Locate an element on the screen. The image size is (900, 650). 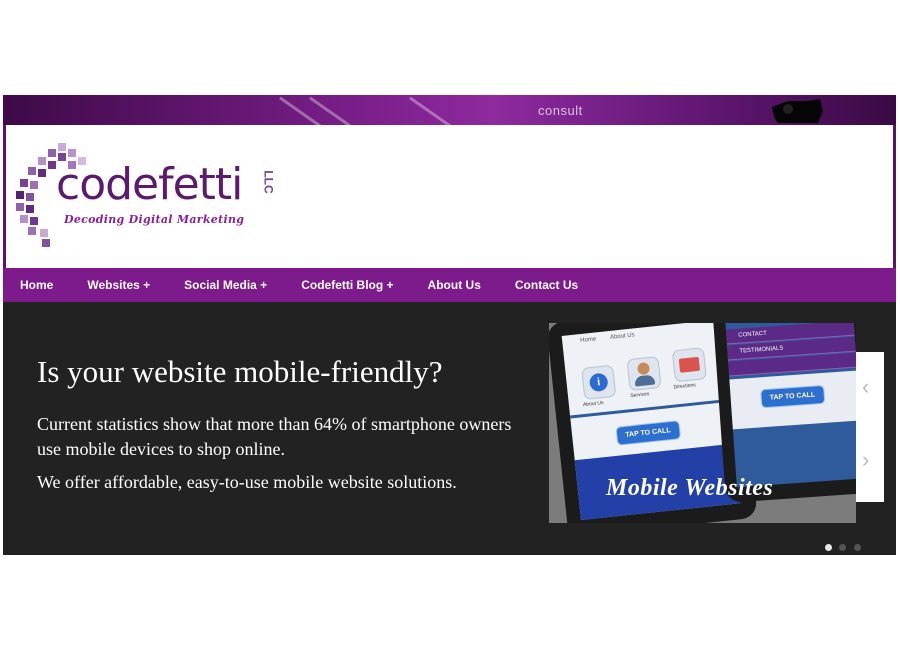
consult-label: consult is located at coordinates (560, 110).